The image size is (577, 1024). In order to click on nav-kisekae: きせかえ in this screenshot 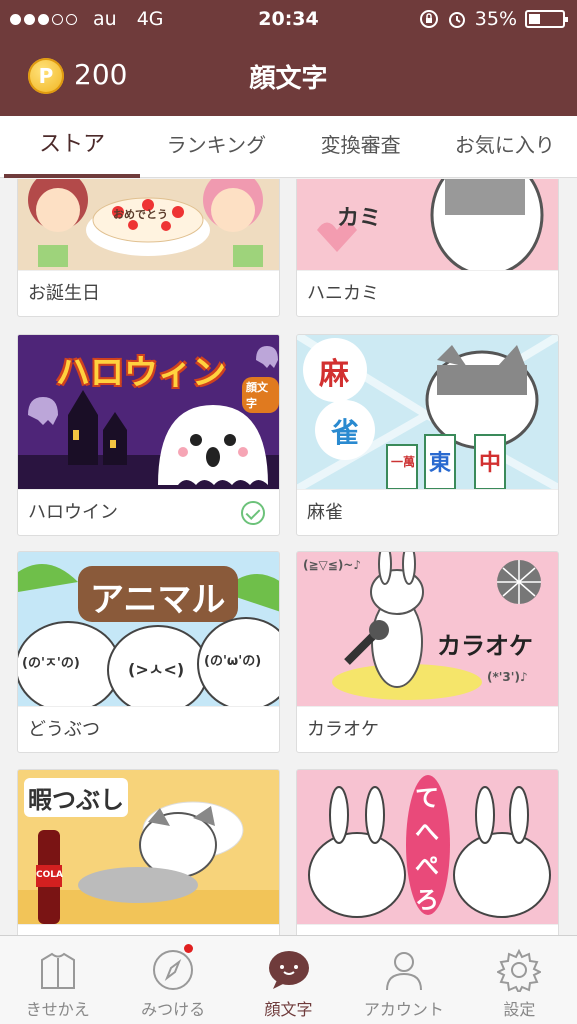, I will do `click(57, 980)`.